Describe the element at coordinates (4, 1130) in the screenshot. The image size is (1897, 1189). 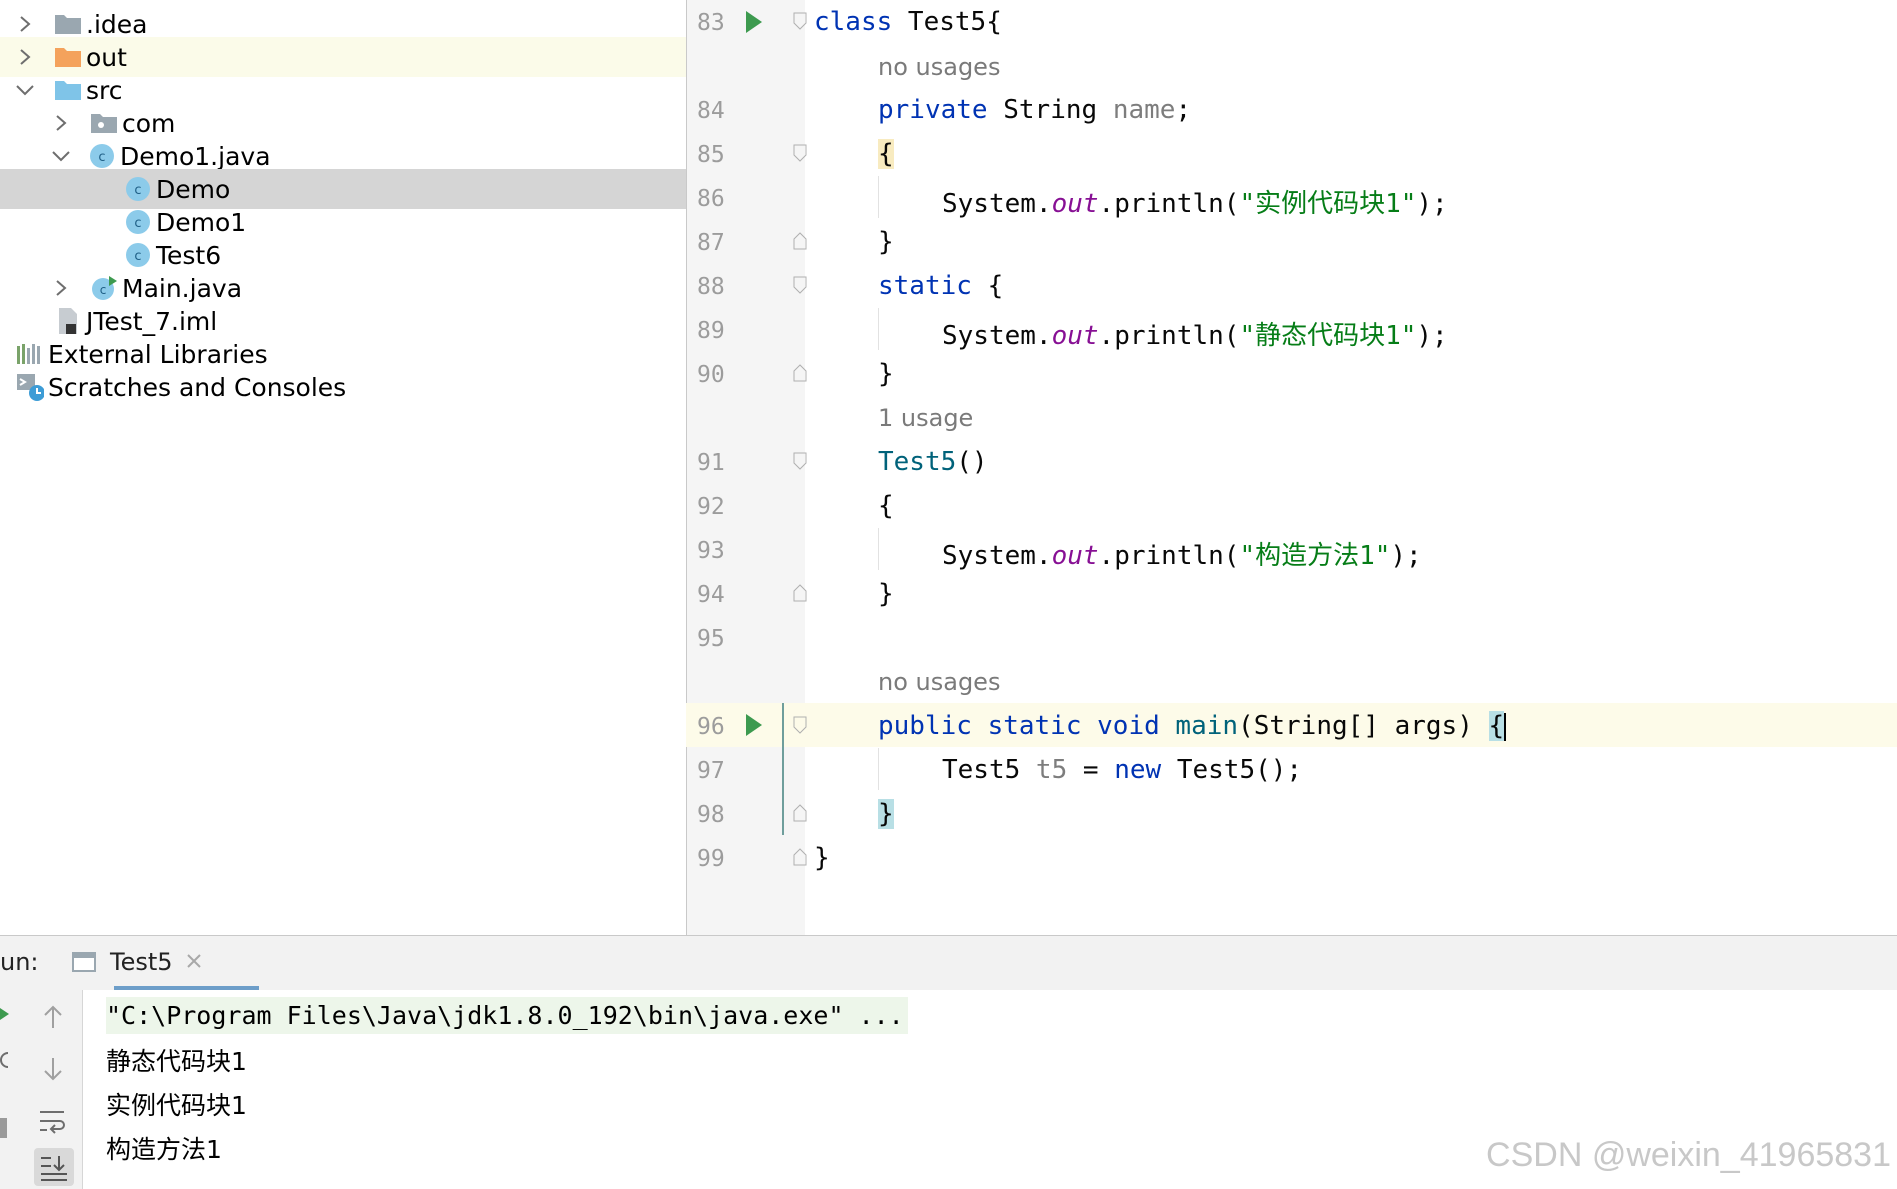
I see `stop-icon` at that location.